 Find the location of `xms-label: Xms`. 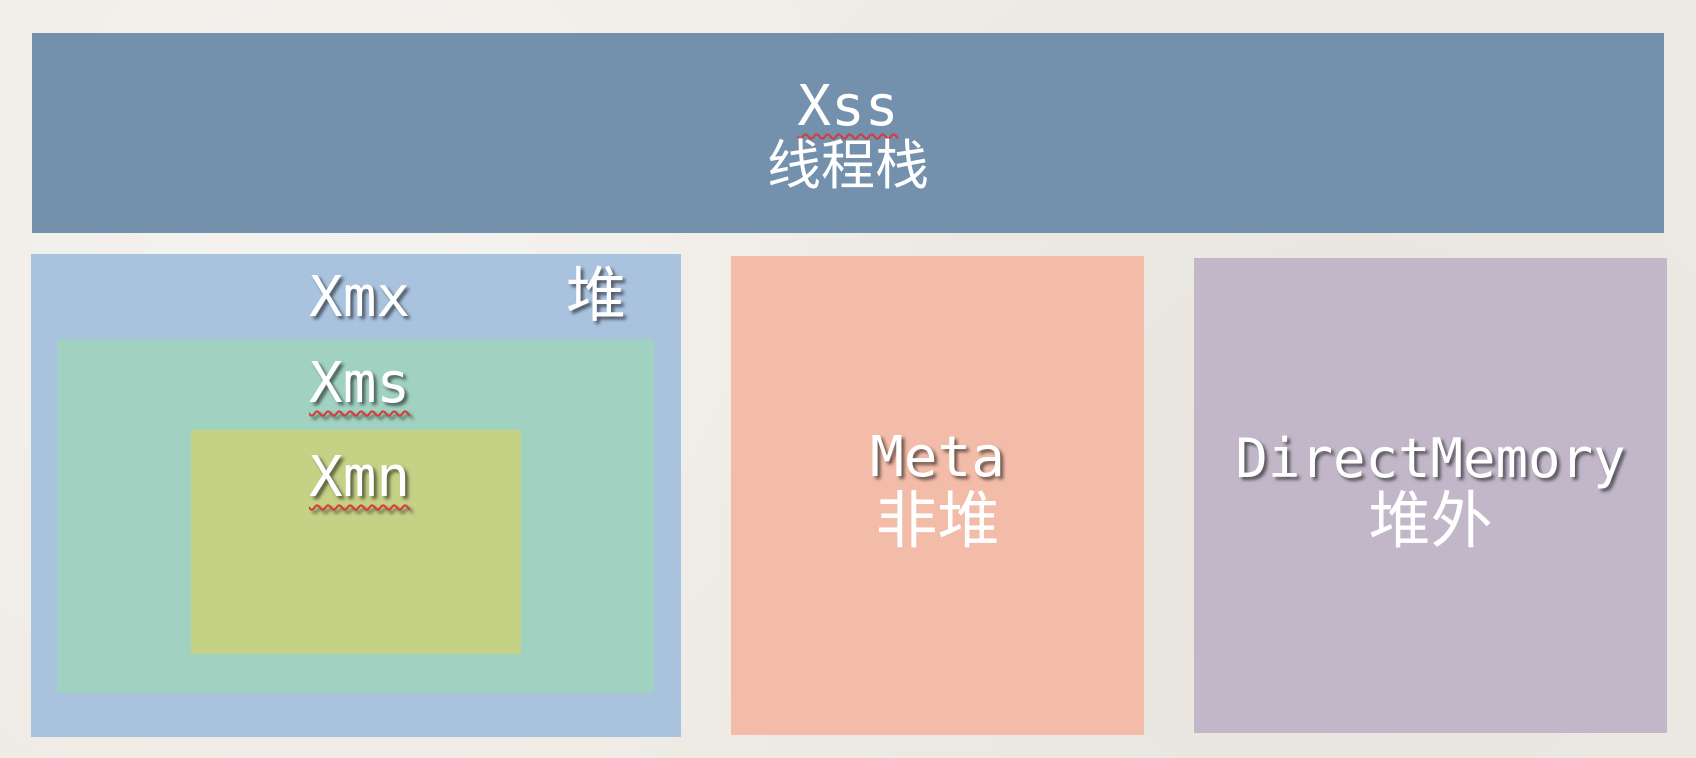

xms-label: Xms is located at coordinates (360, 383).